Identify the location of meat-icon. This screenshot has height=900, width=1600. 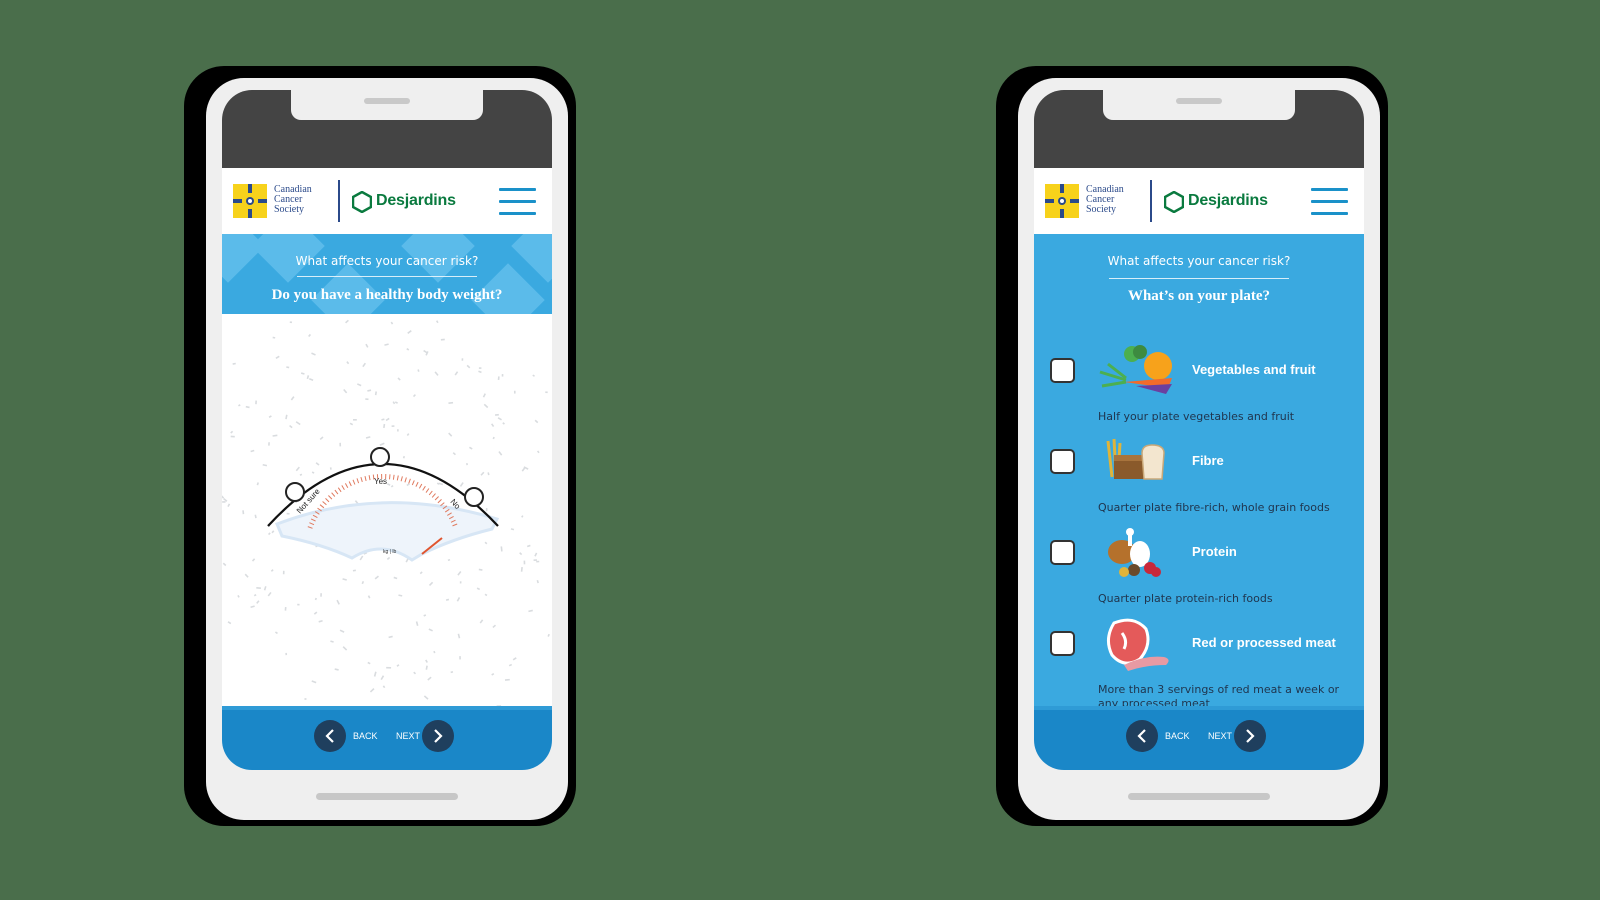
(1138, 644).